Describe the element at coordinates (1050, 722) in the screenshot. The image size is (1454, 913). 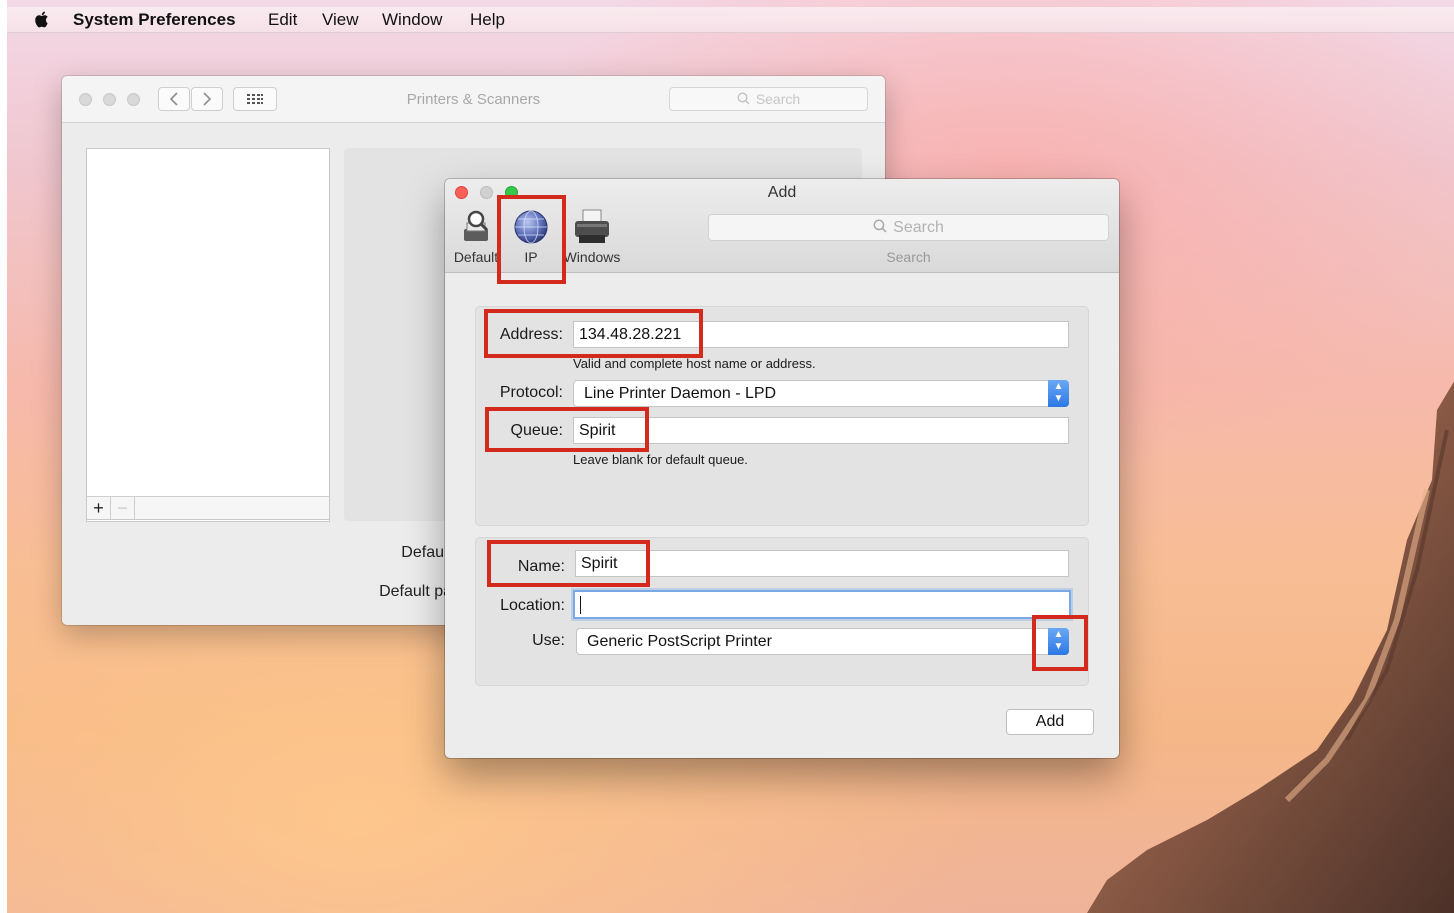
I see `add-button: Add` at that location.